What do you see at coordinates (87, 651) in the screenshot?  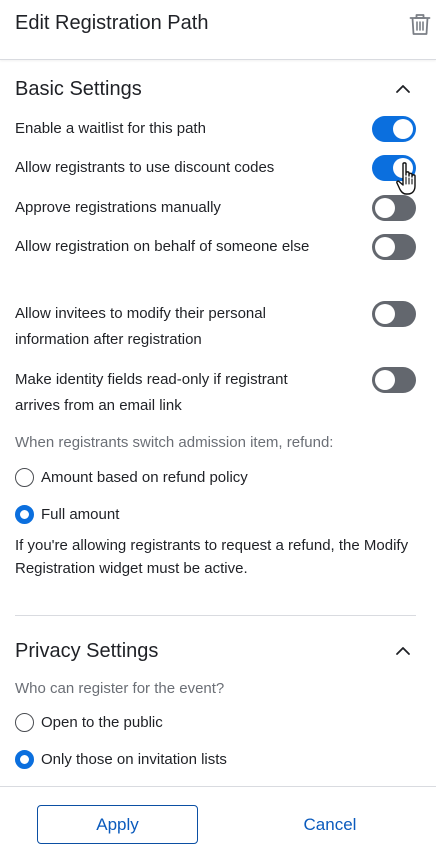 I see `privacy-settings-title: Privacy Settings` at bounding box center [87, 651].